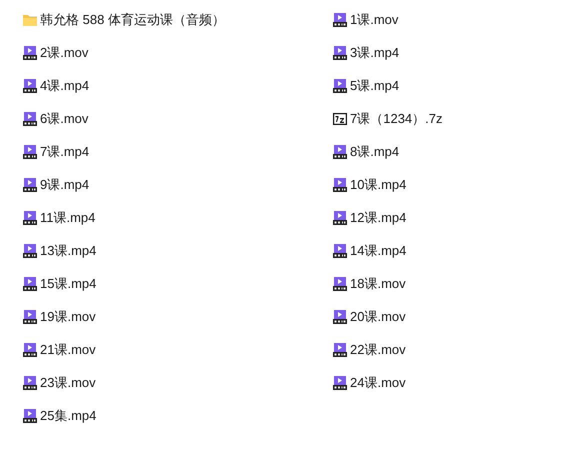  I want to click on file-item: 18课.mov, so click(369, 284).